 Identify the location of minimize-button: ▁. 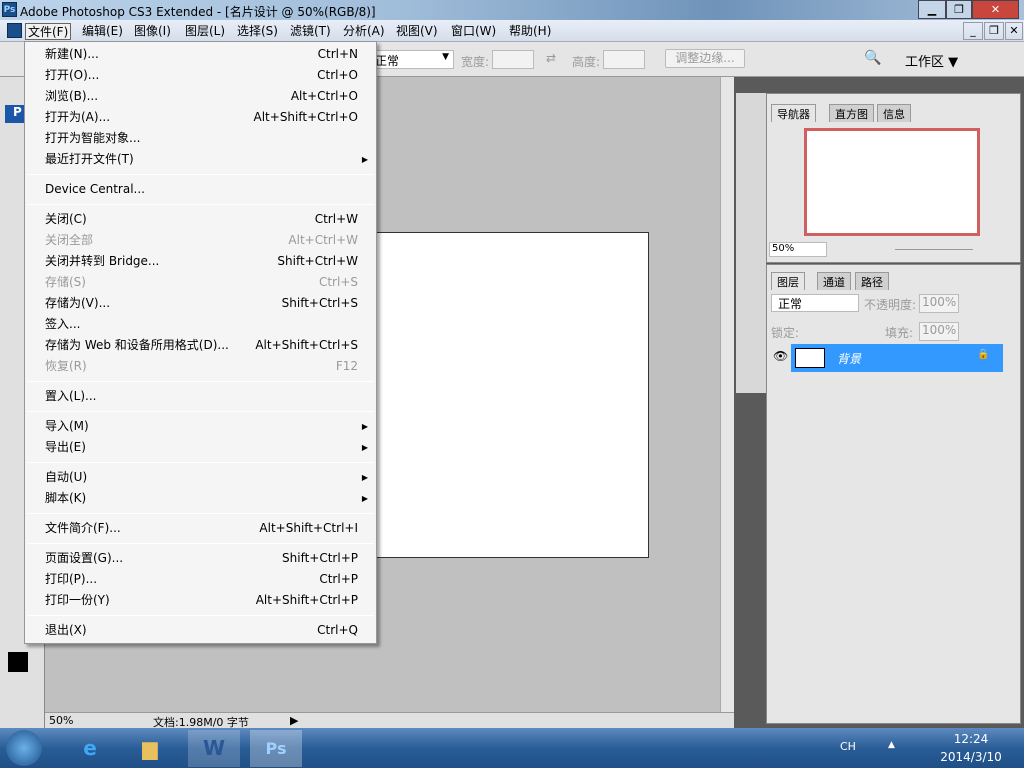
(932, 9).